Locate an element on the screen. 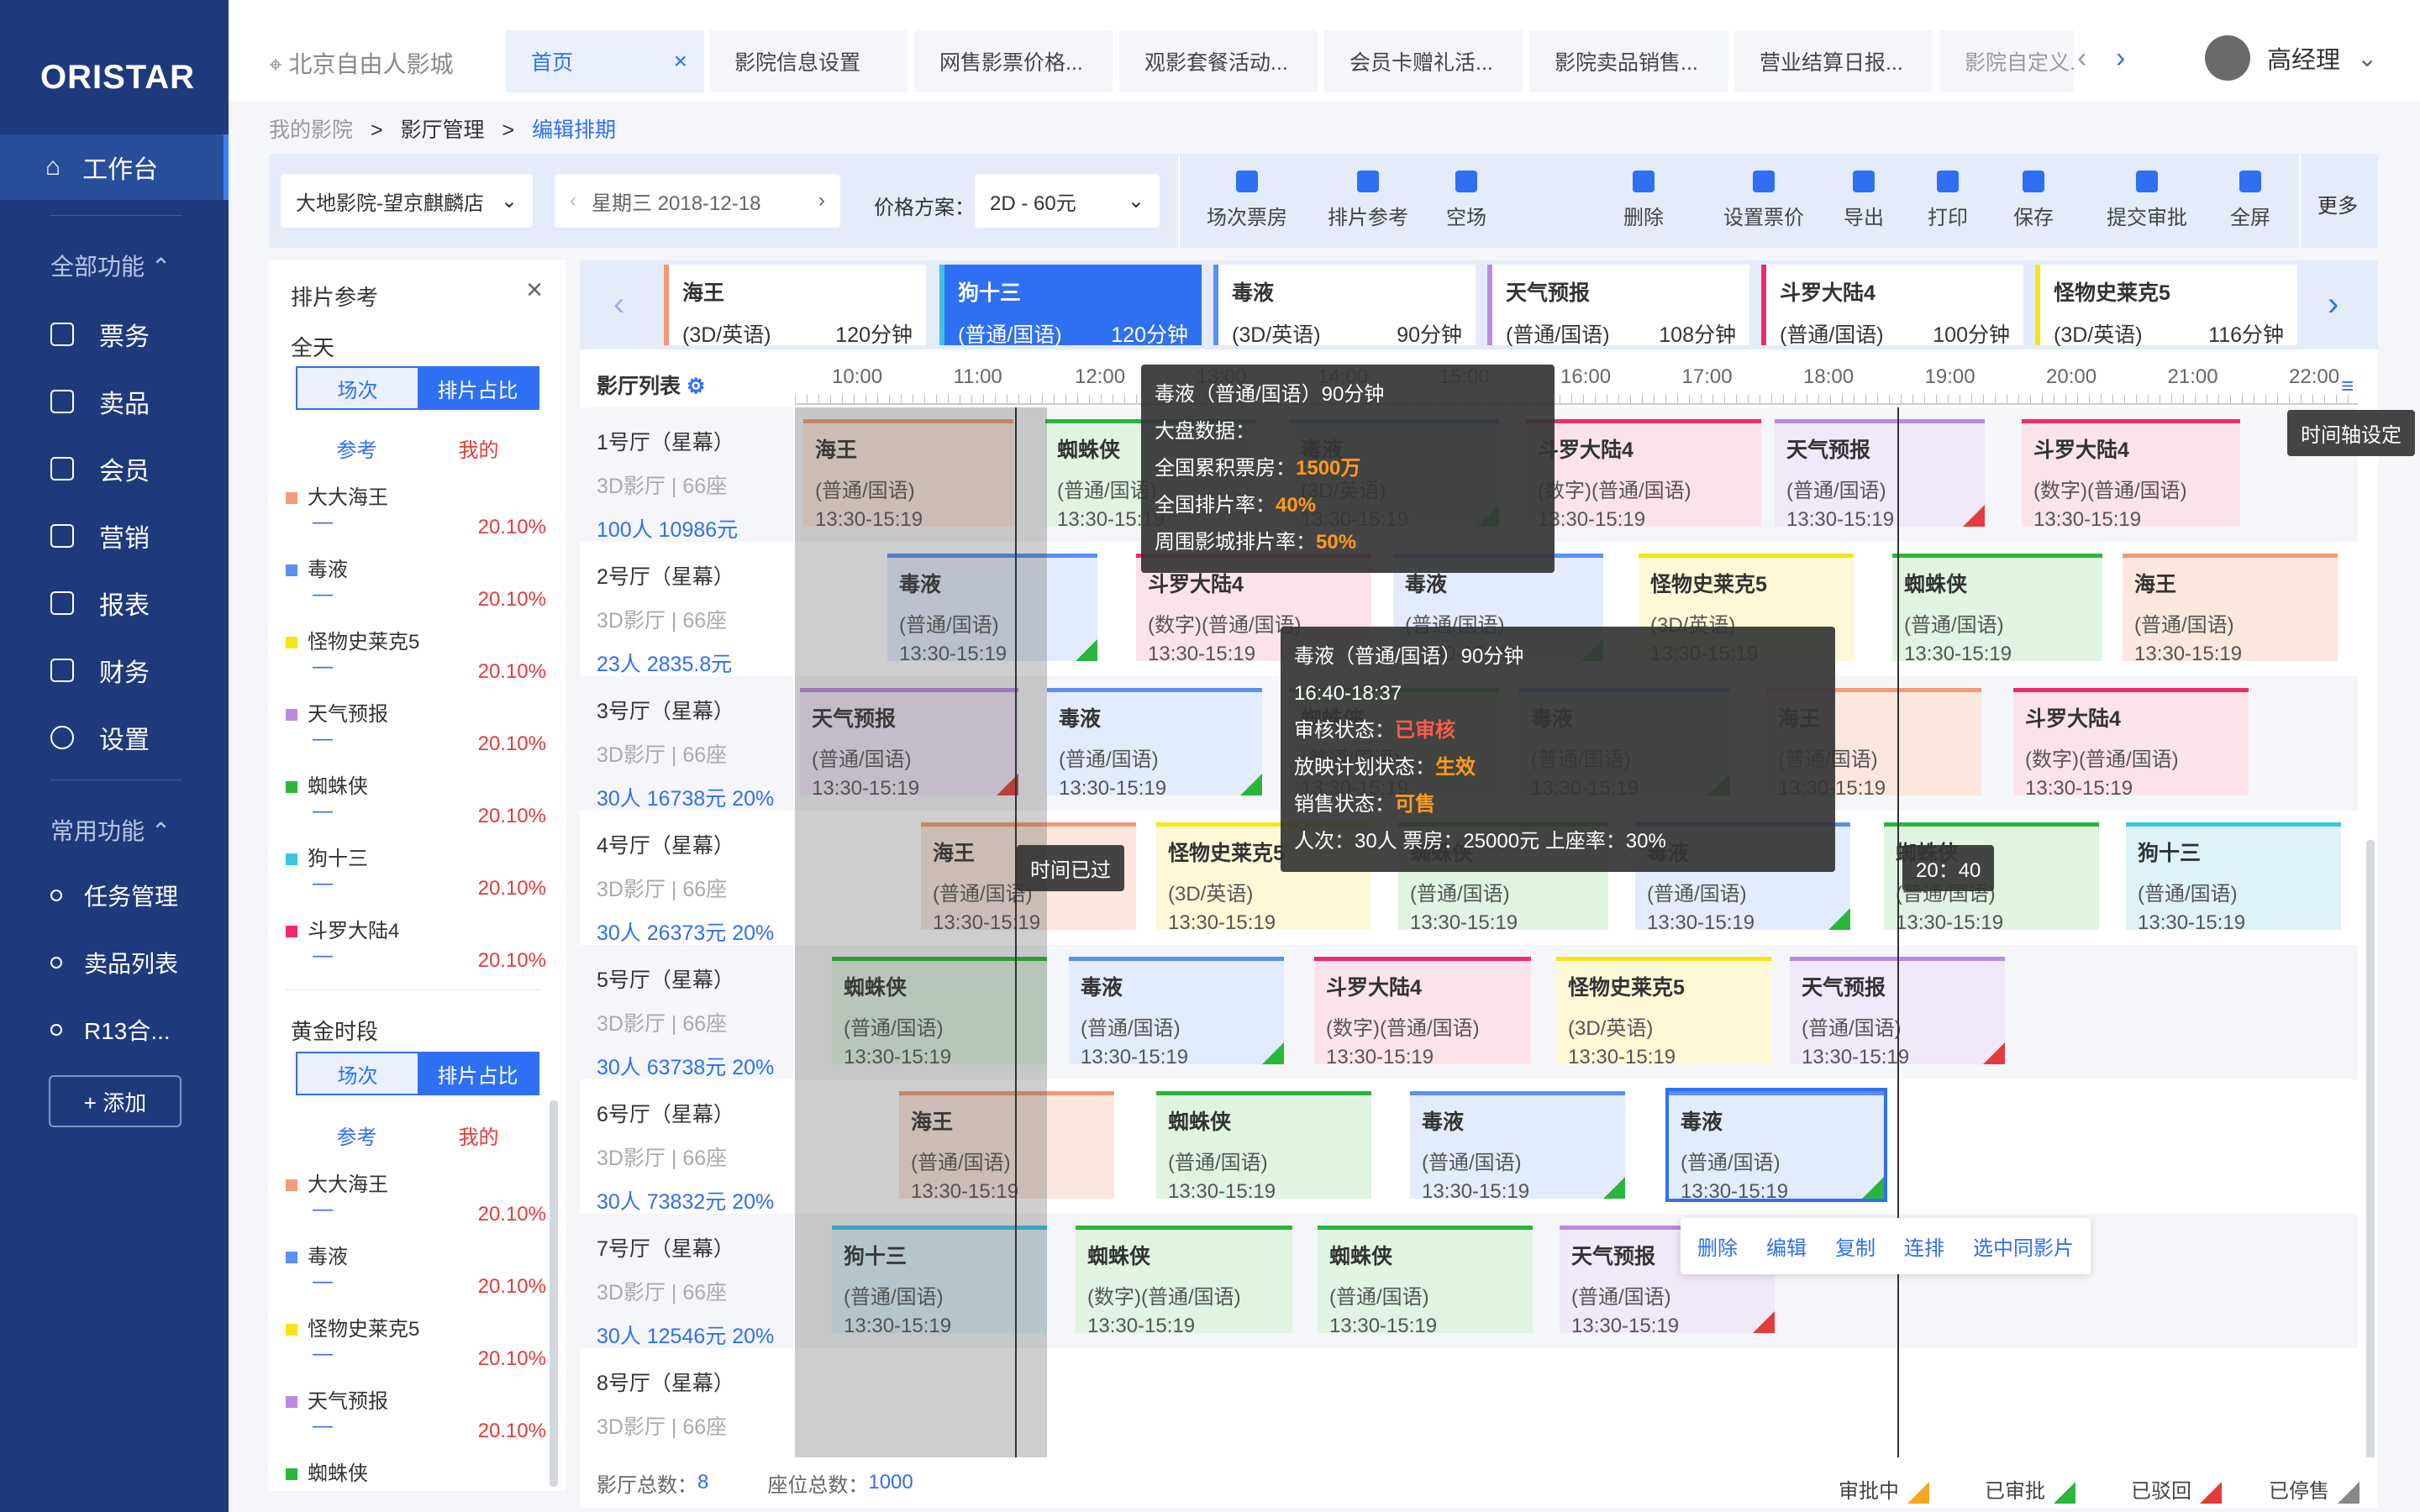 The width and height of the screenshot is (2420, 1512). breadcrumb-item: 我的影院 is located at coordinates (311, 130).